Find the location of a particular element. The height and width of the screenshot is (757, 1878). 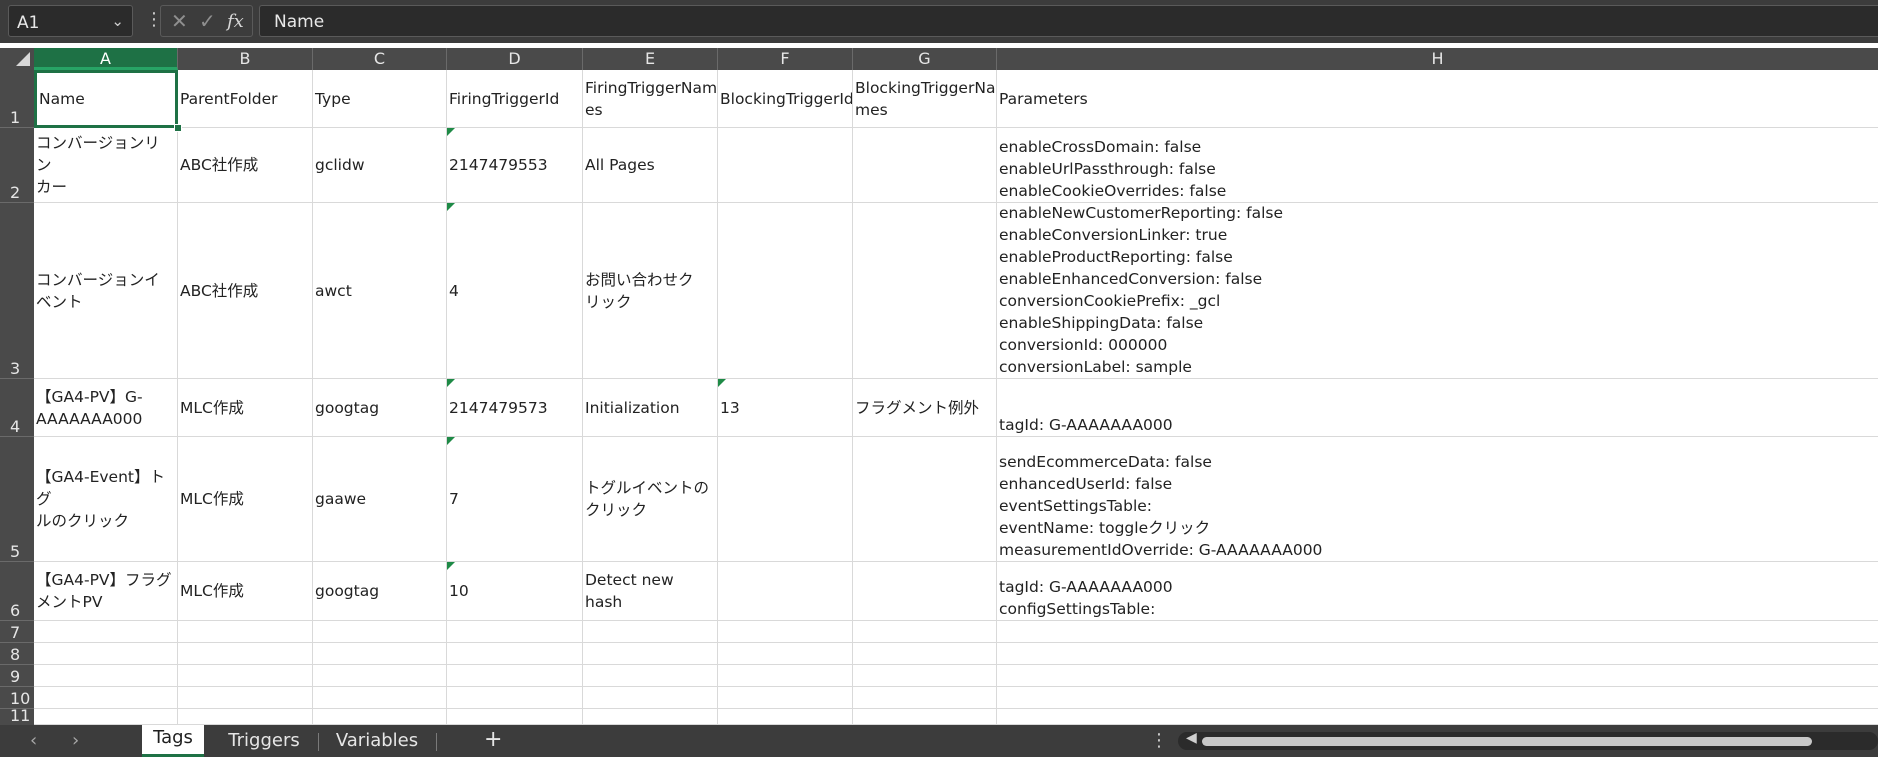

column-header-a: A is located at coordinates (106, 59).